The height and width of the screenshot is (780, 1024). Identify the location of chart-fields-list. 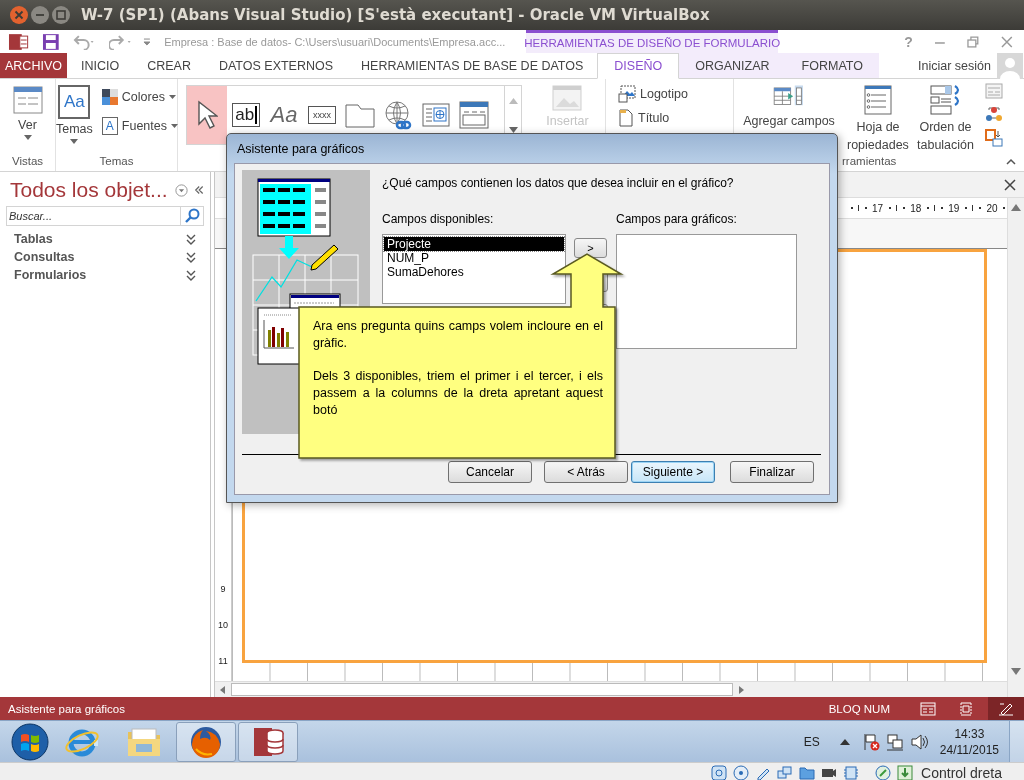
(706, 291).